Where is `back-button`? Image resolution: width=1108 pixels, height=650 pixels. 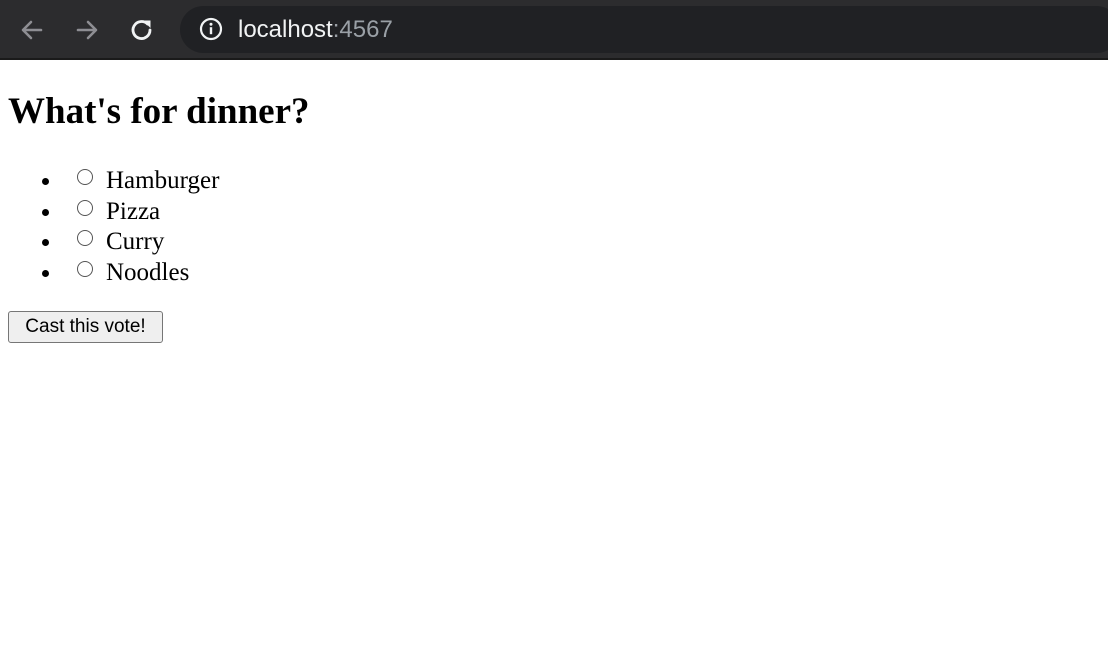
back-button is located at coordinates (32, 30).